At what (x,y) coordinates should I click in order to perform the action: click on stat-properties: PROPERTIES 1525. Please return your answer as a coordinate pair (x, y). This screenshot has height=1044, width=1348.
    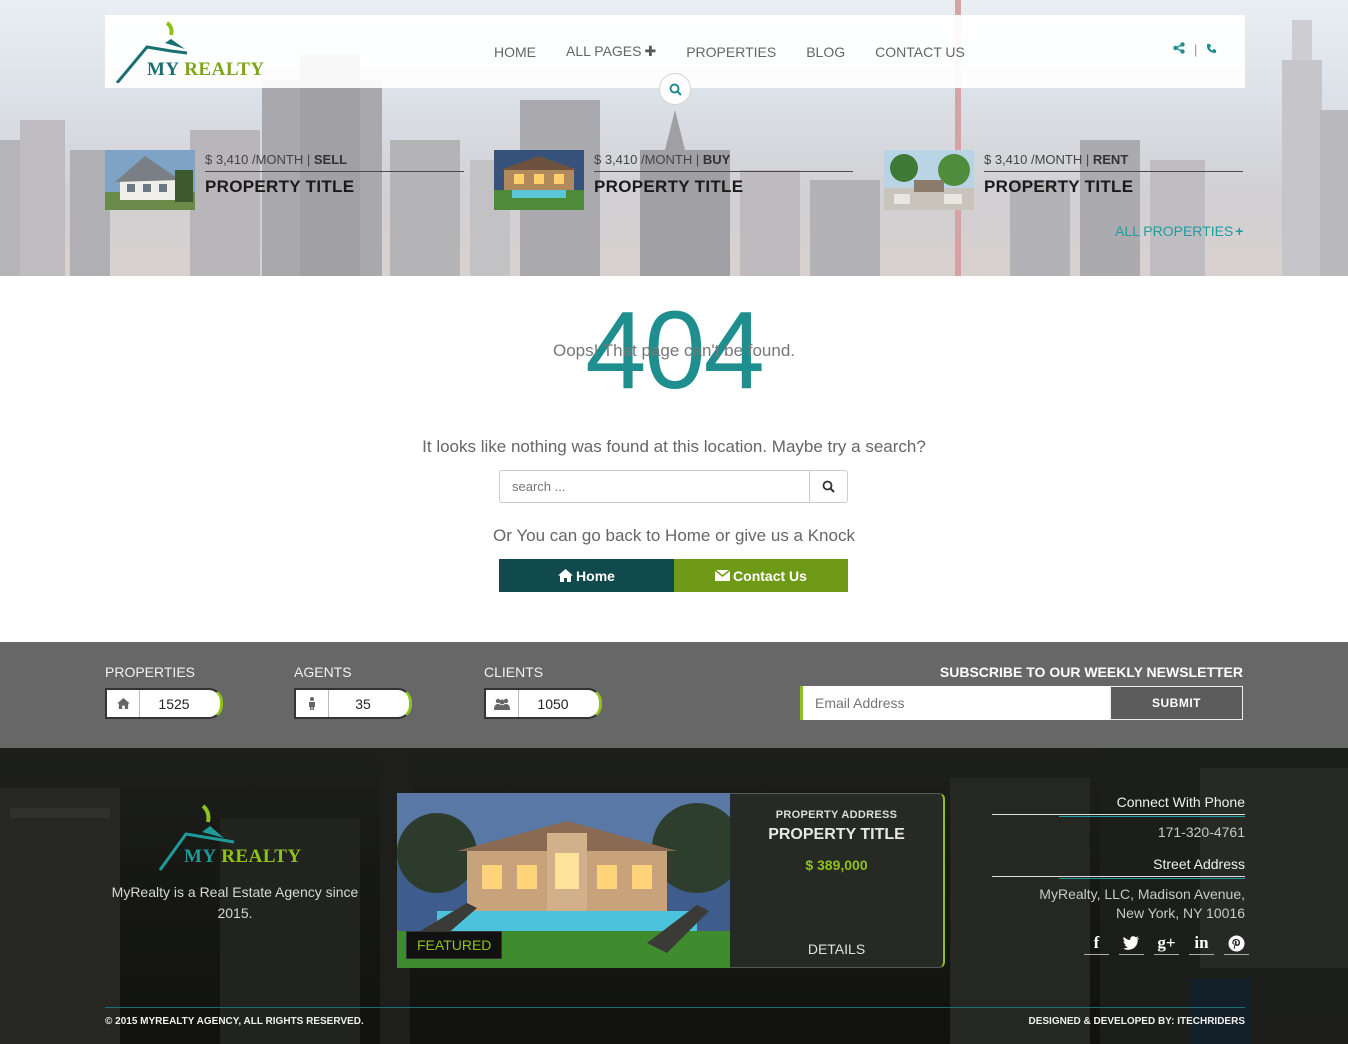
    Looking at the image, I should click on (164, 691).